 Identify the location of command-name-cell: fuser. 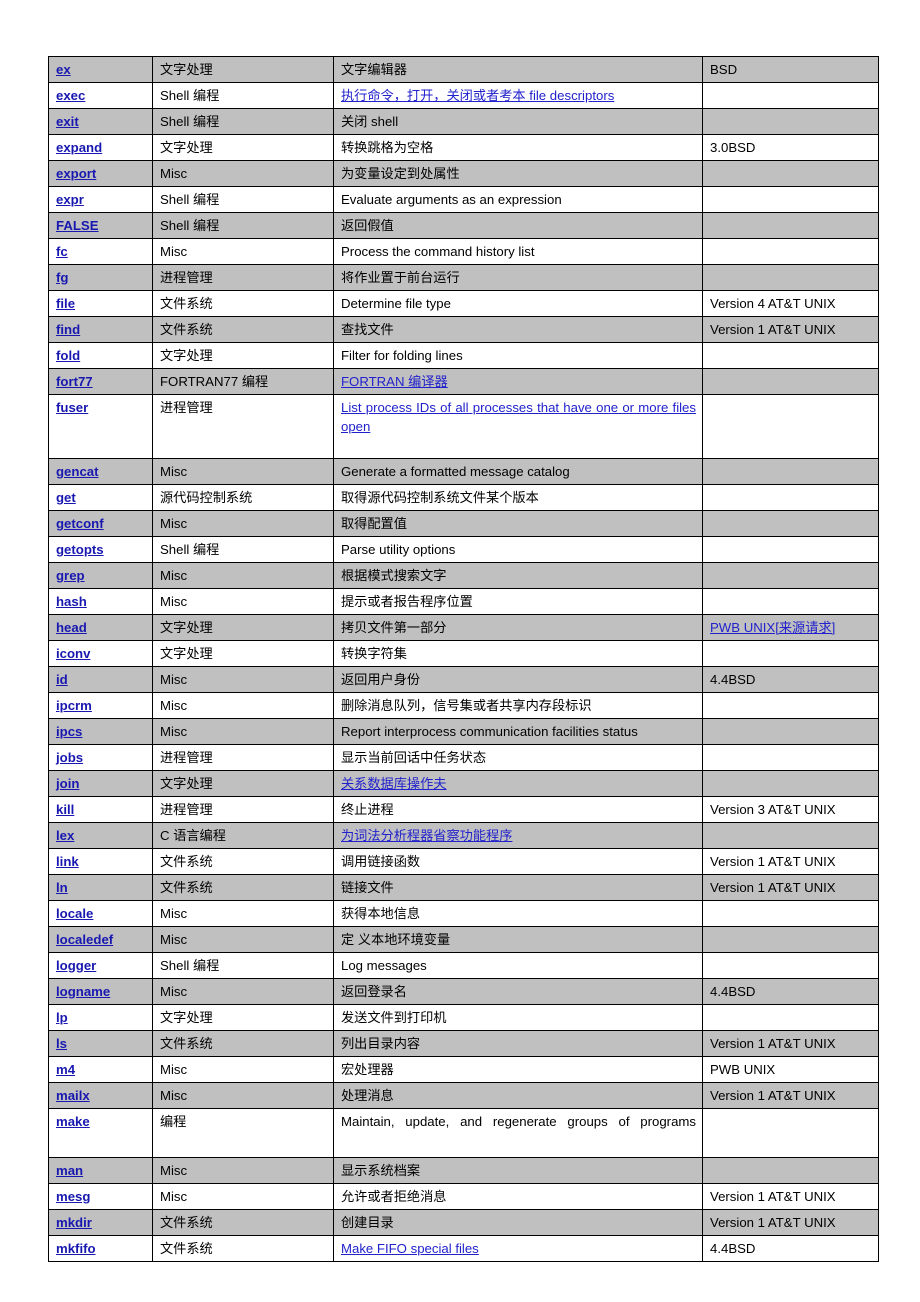
(100, 426).